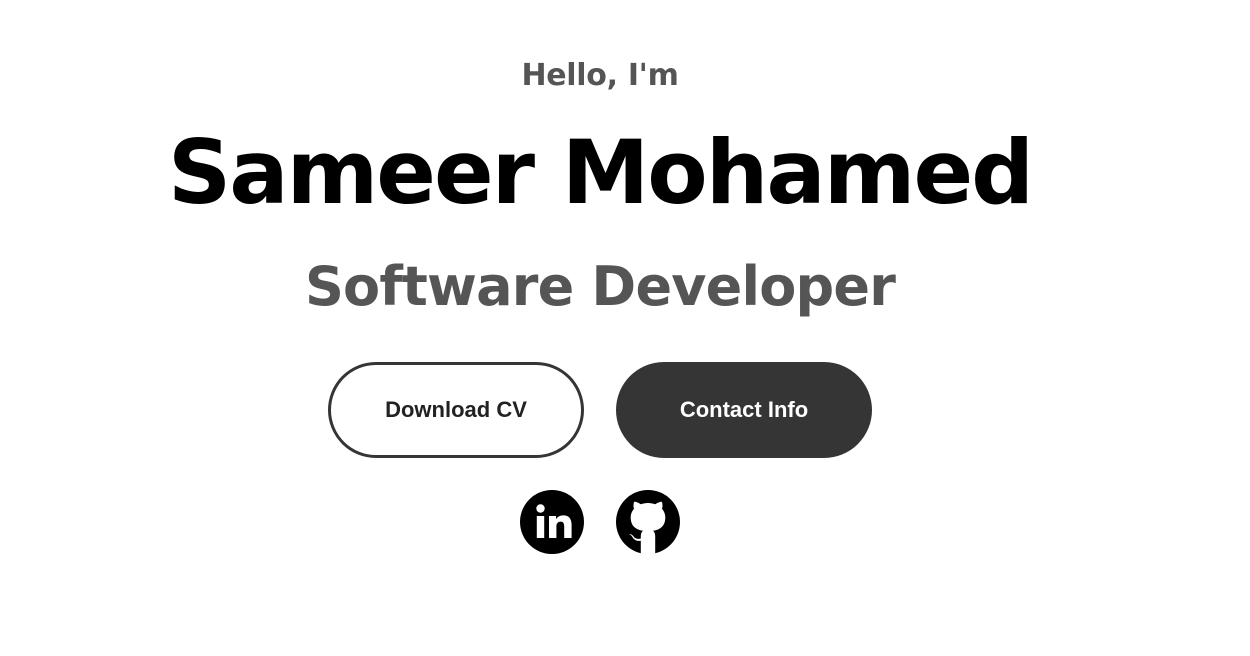 The width and height of the screenshot is (1250, 656). I want to click on download-cv-button: Download CV, so click(456, 410).